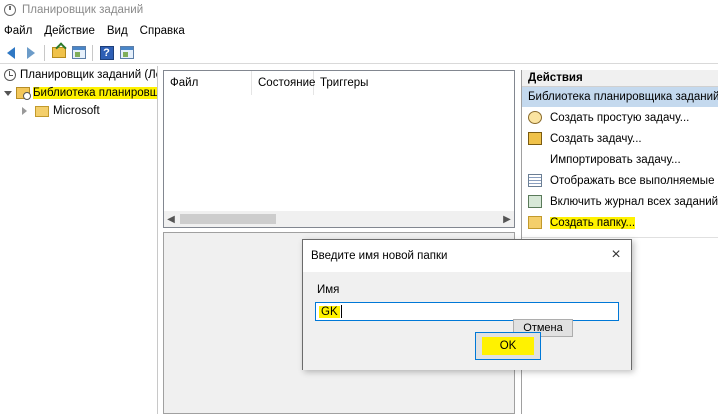  Describe the element at coordinates (341, 311) in the screenshot. I see `text-caret` at that location.